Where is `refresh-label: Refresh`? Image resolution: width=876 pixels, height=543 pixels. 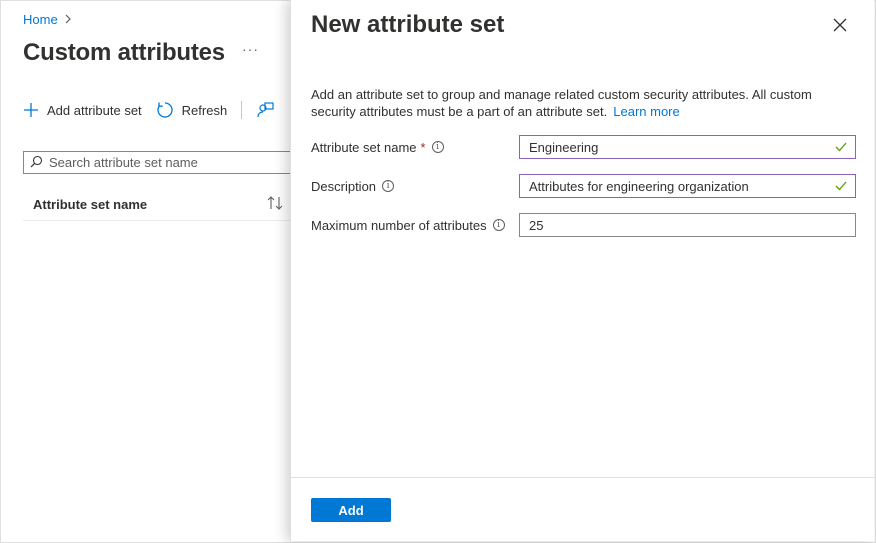
refresh-label: Refresh is located at coordinates (204, 110).